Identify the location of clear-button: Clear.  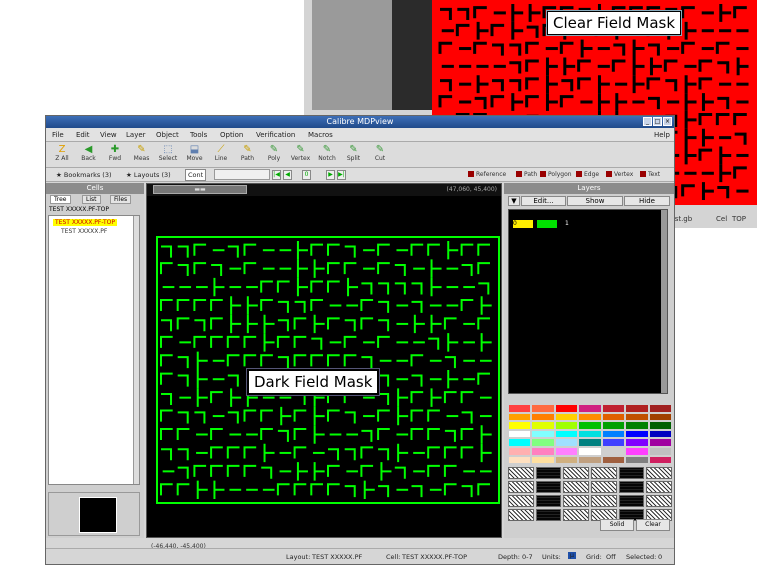
(653, 525).